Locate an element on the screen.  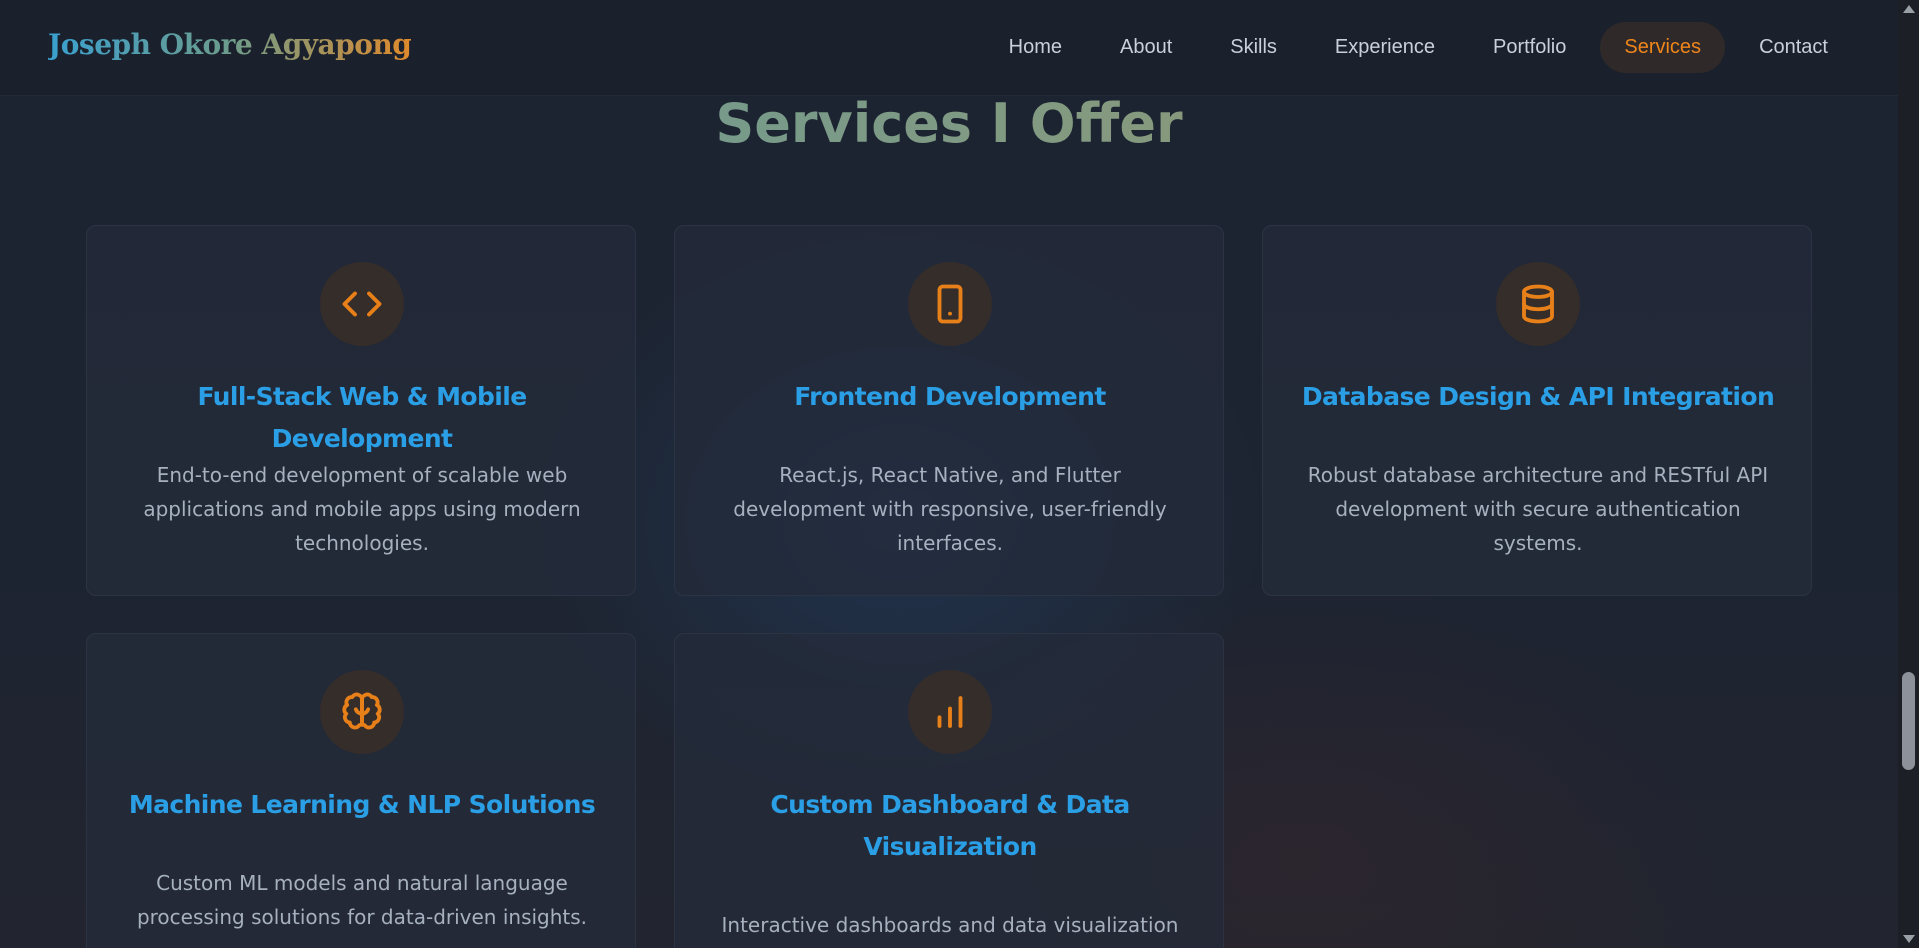
vertical-scrollbar is located at coordinates (1908, 474).